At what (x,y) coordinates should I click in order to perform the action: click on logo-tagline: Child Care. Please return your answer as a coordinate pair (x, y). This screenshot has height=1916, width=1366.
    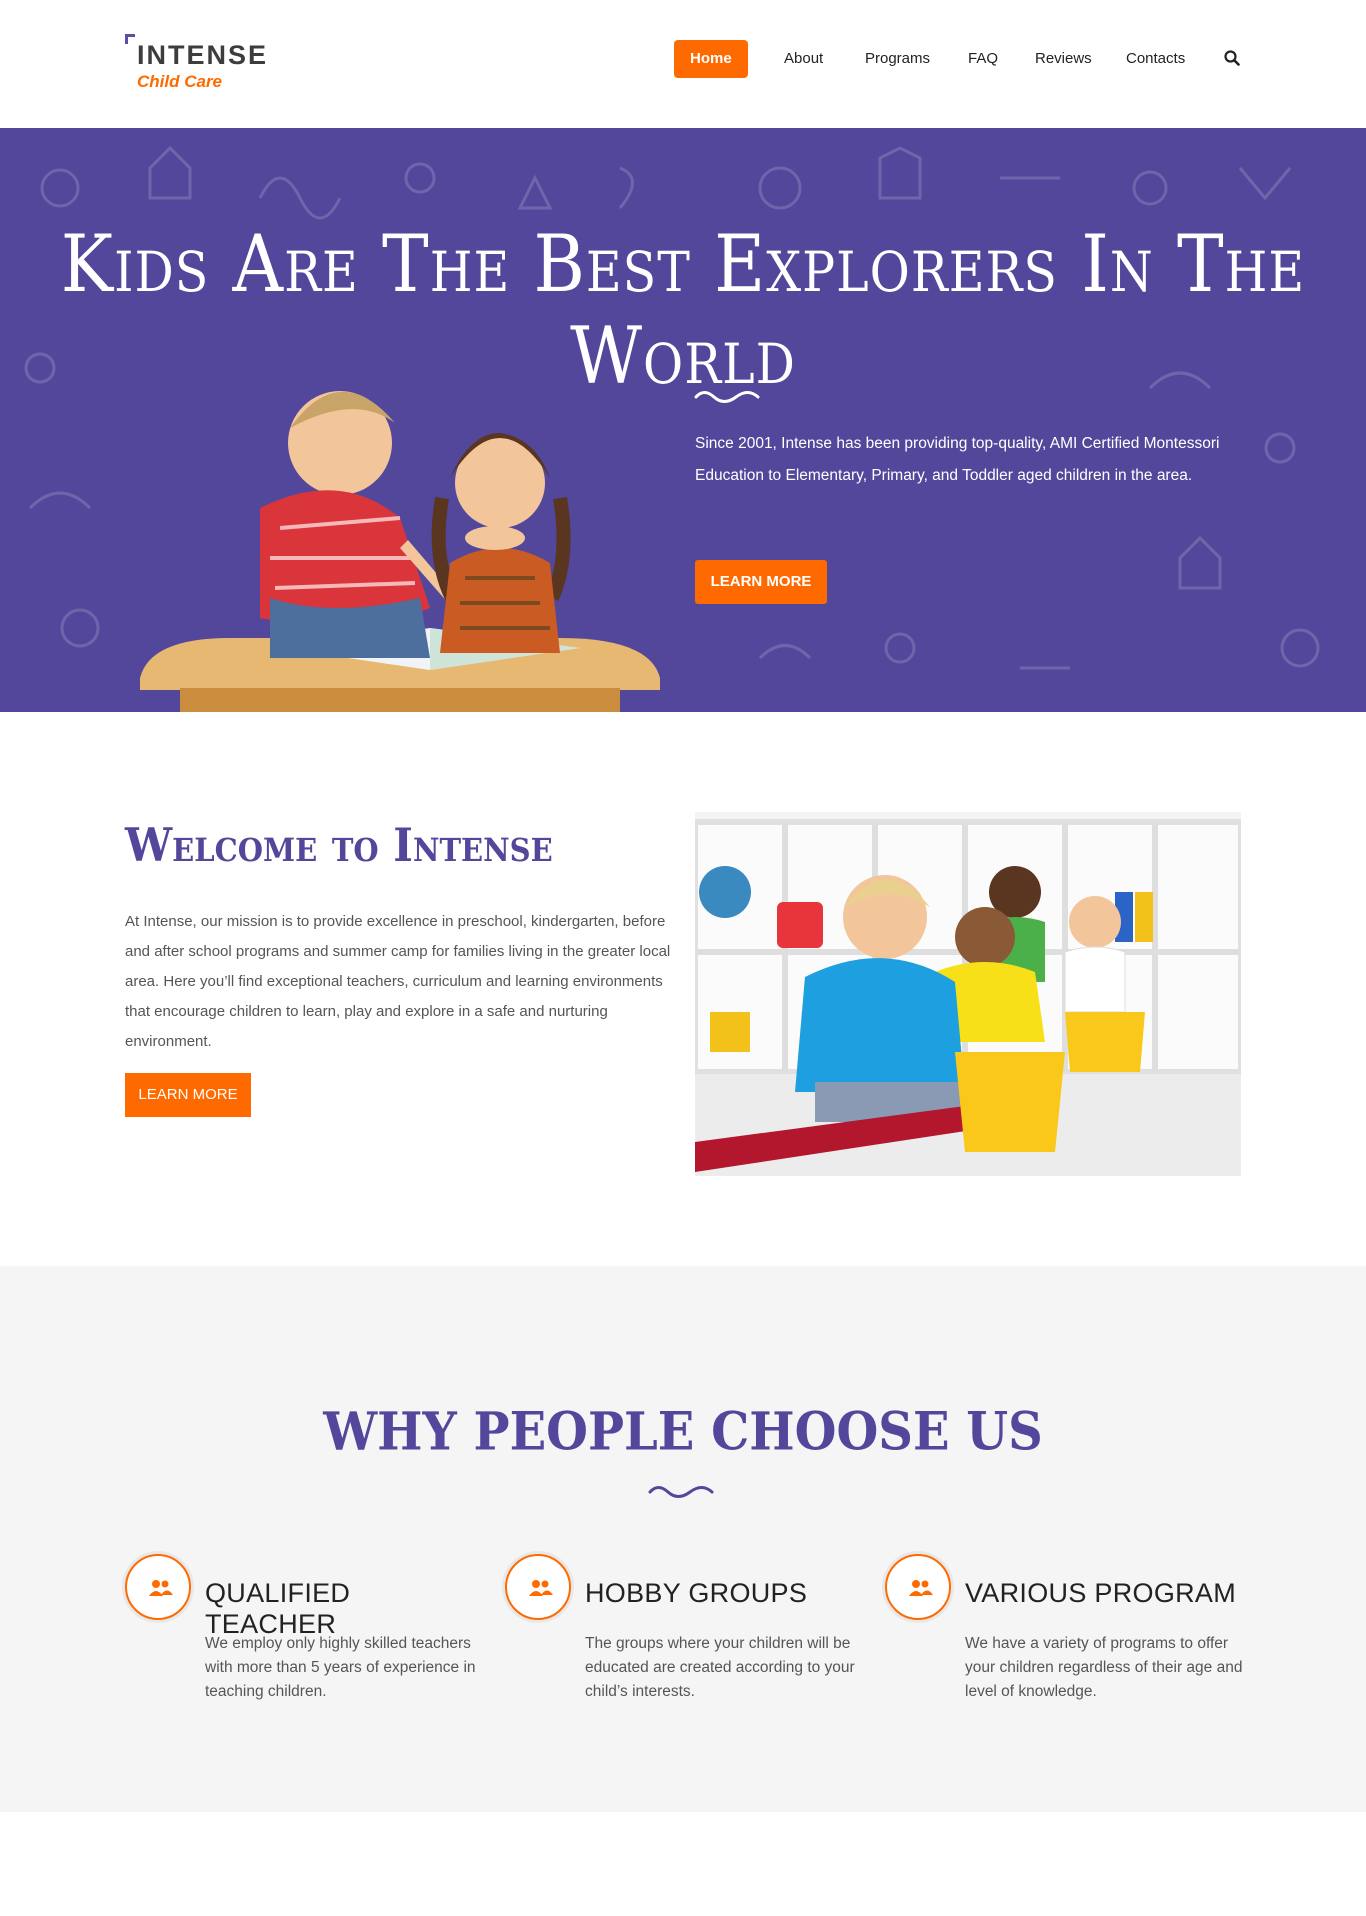
    Looking at the image, I should click on (180, 81).